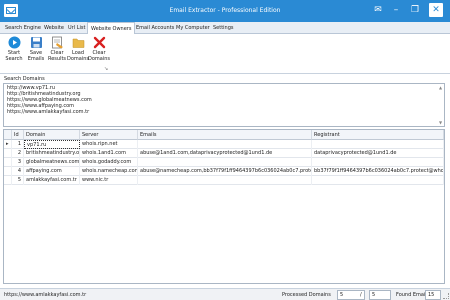  What do you see at coordinates (396, 10) in the screenshot?
I see `minimize-button: –` at bounding box center [396, 10].